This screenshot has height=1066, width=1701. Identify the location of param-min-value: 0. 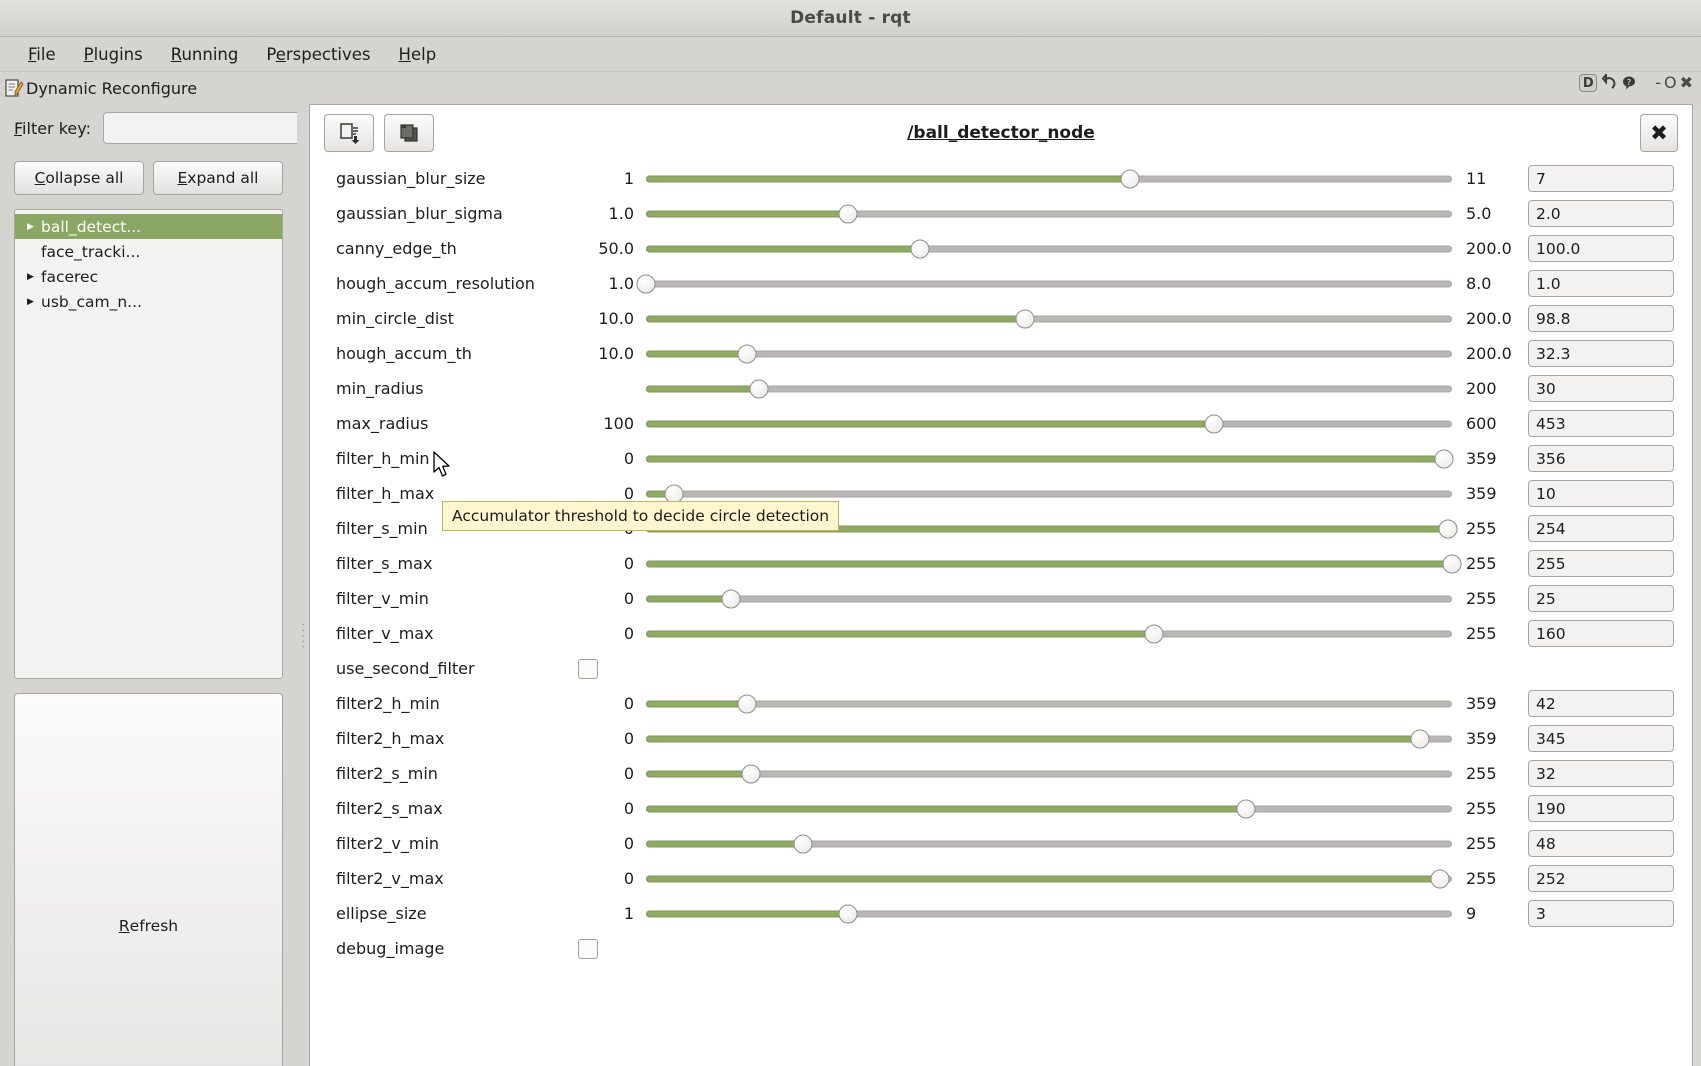
(628, 633).